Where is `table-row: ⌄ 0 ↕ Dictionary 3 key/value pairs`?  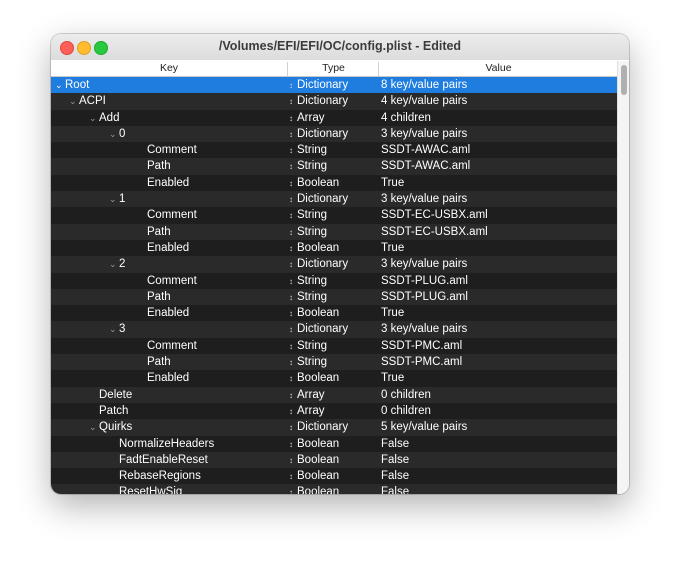 table-row: ⌄ 0 ↕ Dictionary 3 key/value pairs is located at coordinates (334, 134).